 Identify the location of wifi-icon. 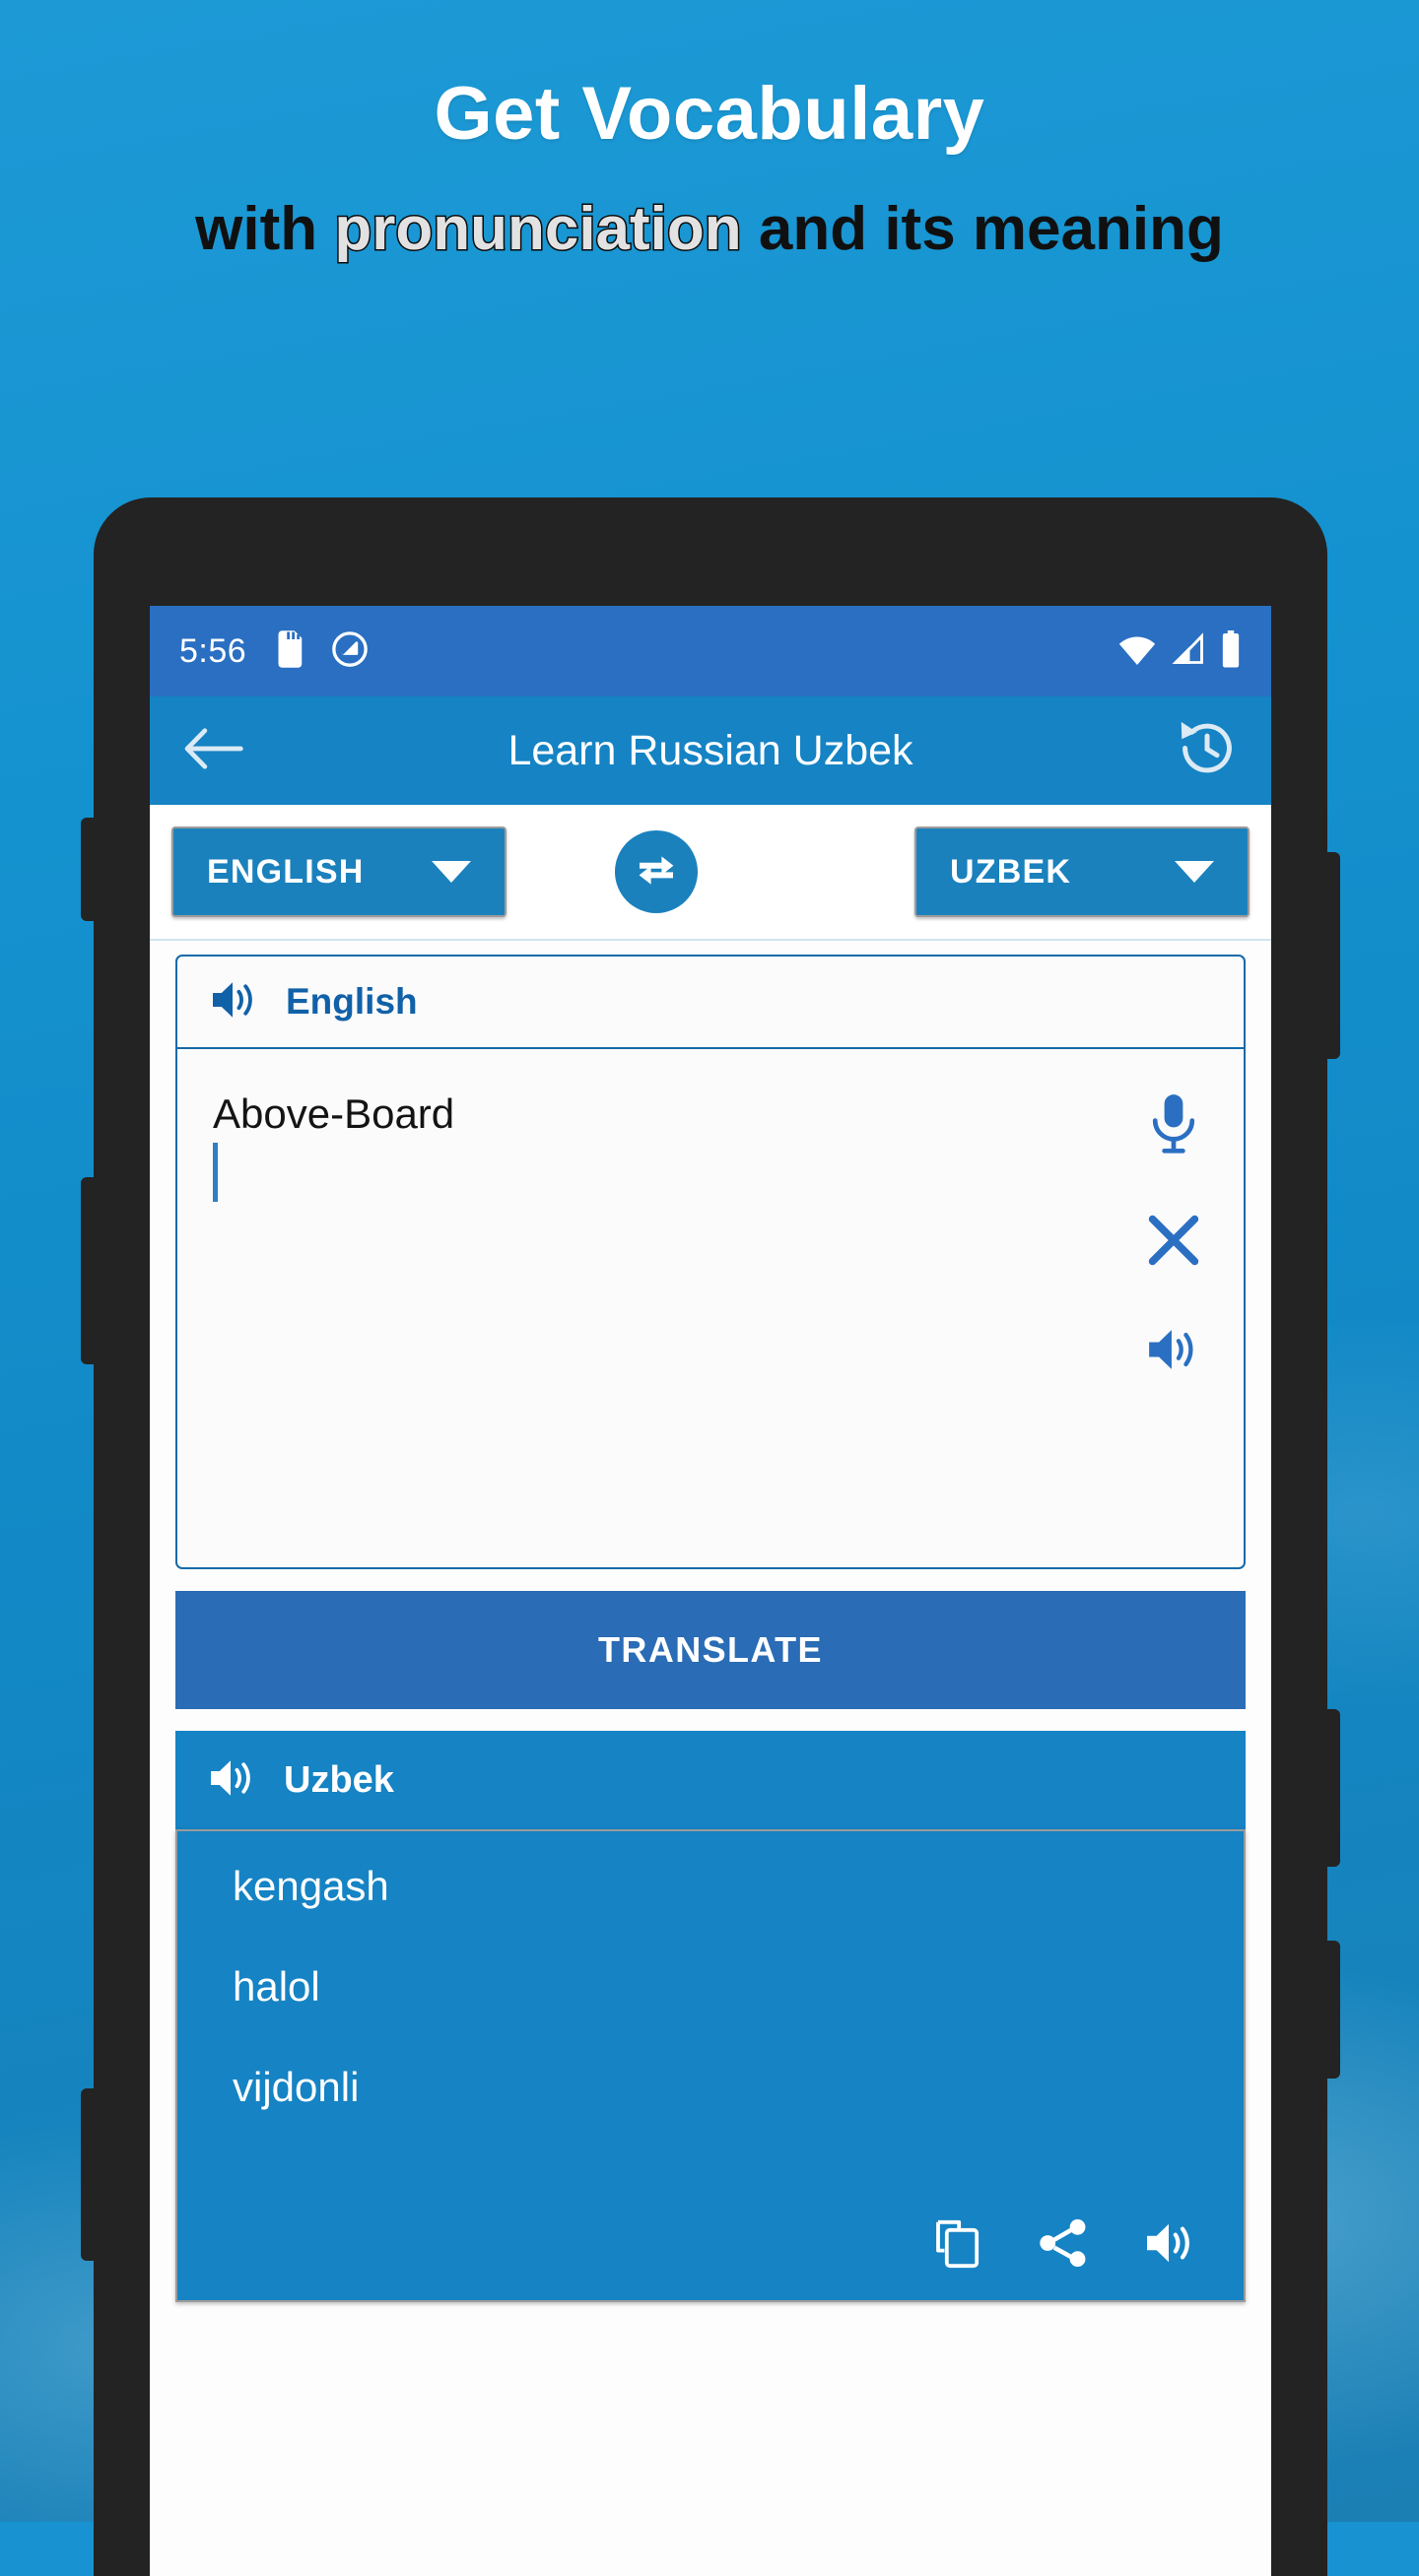
(1137, 652).